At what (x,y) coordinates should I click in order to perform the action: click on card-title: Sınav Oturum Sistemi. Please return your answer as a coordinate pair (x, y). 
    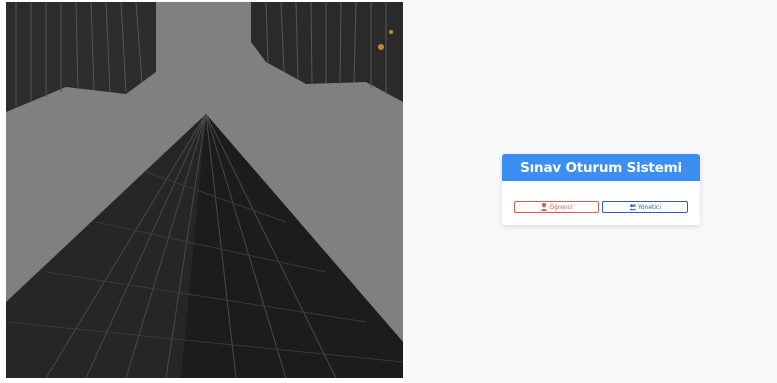
    Looking at the image, I should click on (601, 167).